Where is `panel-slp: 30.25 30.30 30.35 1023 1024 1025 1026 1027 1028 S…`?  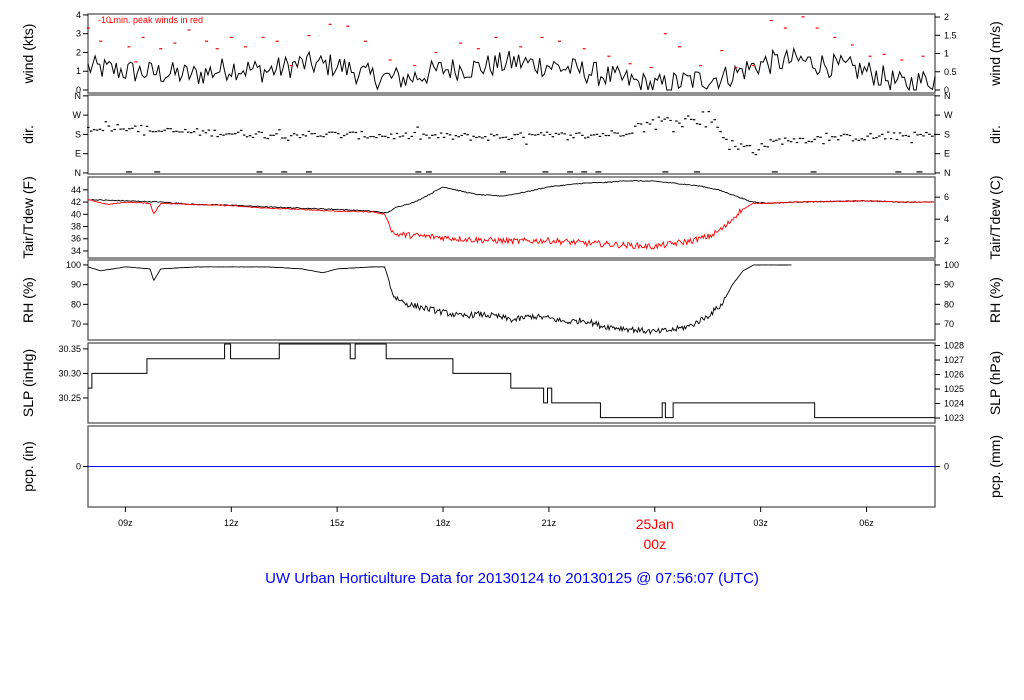 panel-slp: 30.25 30.30 30.35 1023 1024 1025 1026 1027 1028 S… is located at coordinates (511, 382).